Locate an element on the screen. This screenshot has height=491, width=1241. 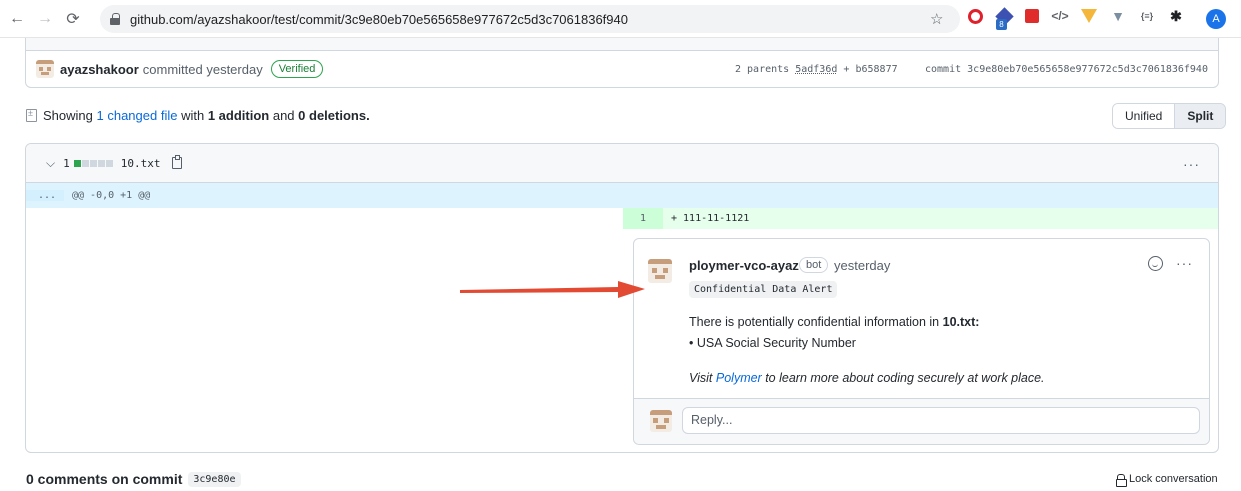
bot-avatar is located at coordinates (660, 271).